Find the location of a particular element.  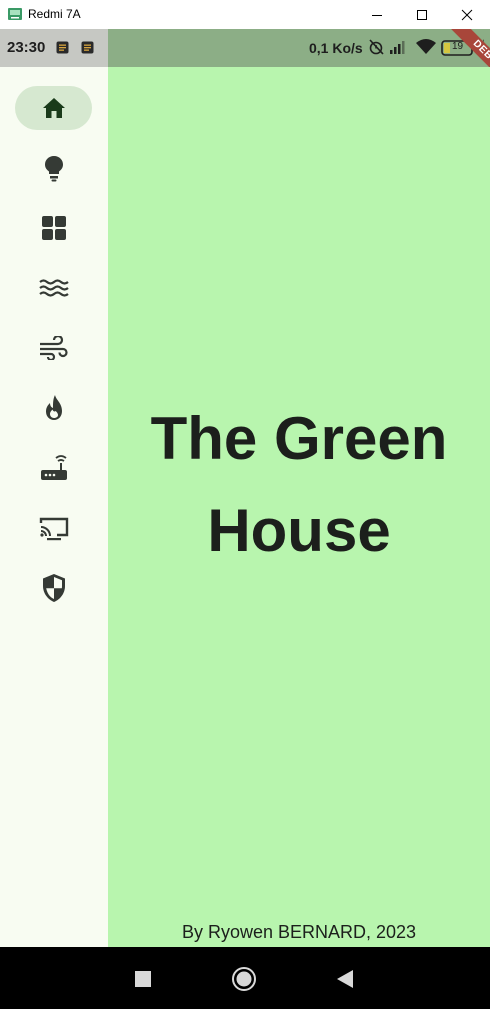

cast-icon is located at coordinates (53, 529).